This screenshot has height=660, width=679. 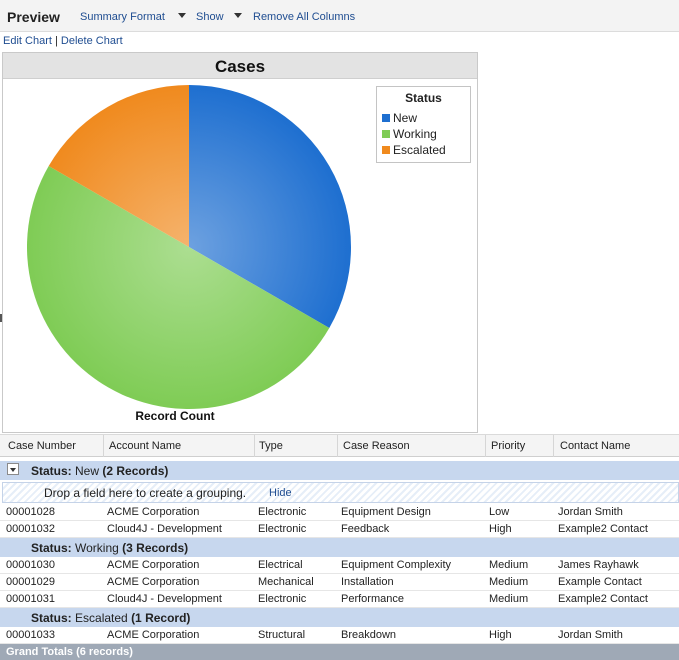 What do you see at coordinates (405, 118) in the screenshot?
I see `legend-label-new: New` at bounding box center [405, 118].